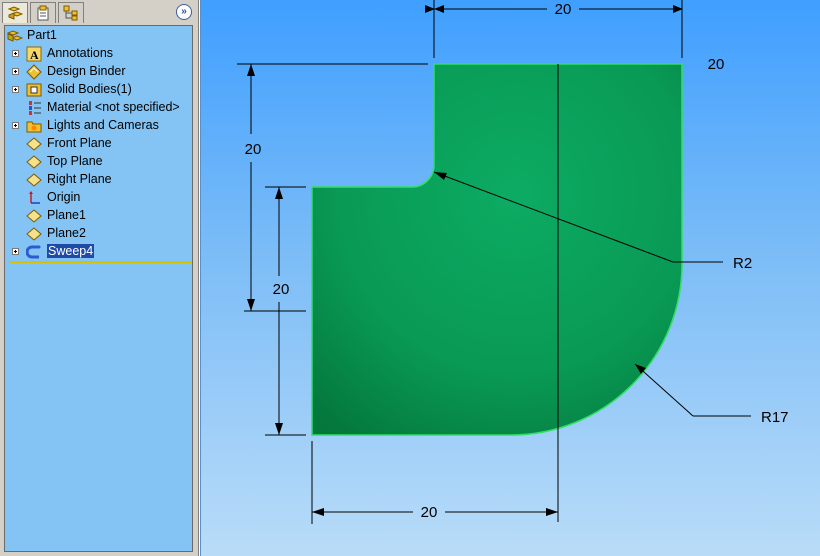 The height and width of the screenshot is (556, 820). I want to click on double-chevron-right-icon: », so click(184, 11).